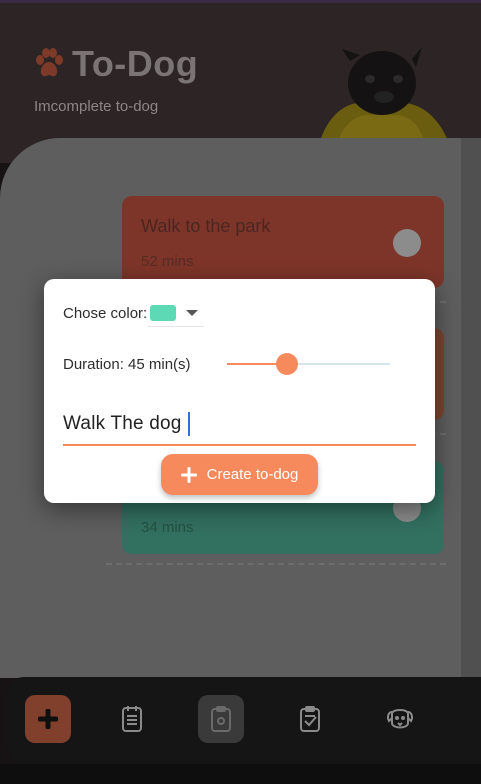 This screenshot has width=481, height=784. What do you see at coordinates (206, 226) in the screenshot?
I see `todo-title: Walk to the park` at bounding box center [206, 226].